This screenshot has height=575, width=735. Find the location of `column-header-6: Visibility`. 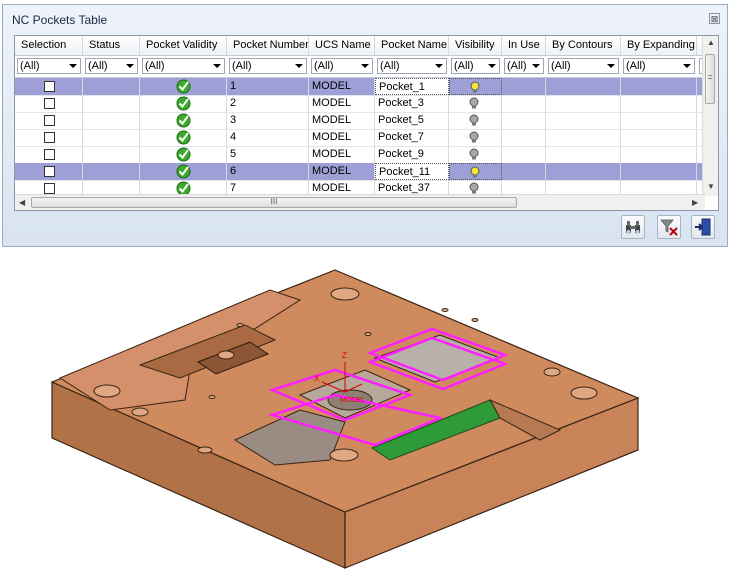

column-header-6: Visibility is located at coordinates (475, 45).